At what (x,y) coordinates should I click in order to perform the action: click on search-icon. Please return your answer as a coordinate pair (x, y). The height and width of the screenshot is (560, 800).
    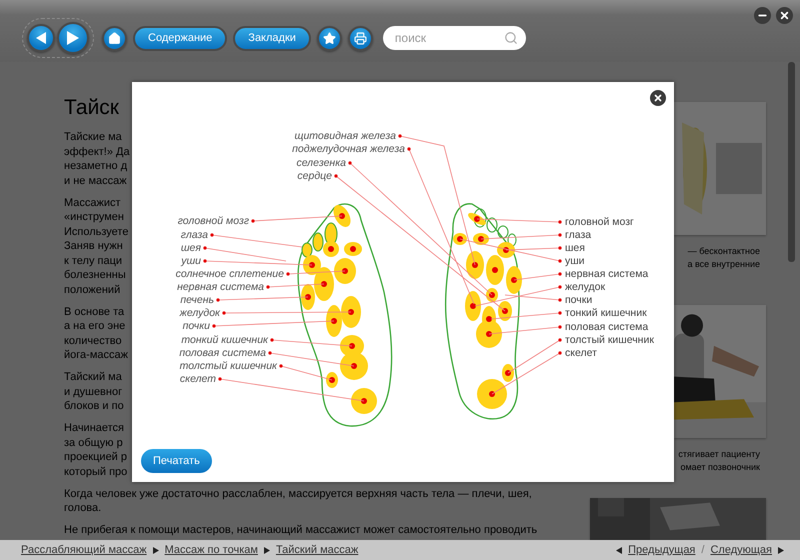
    Looking at the image, I should click on (511, 38).